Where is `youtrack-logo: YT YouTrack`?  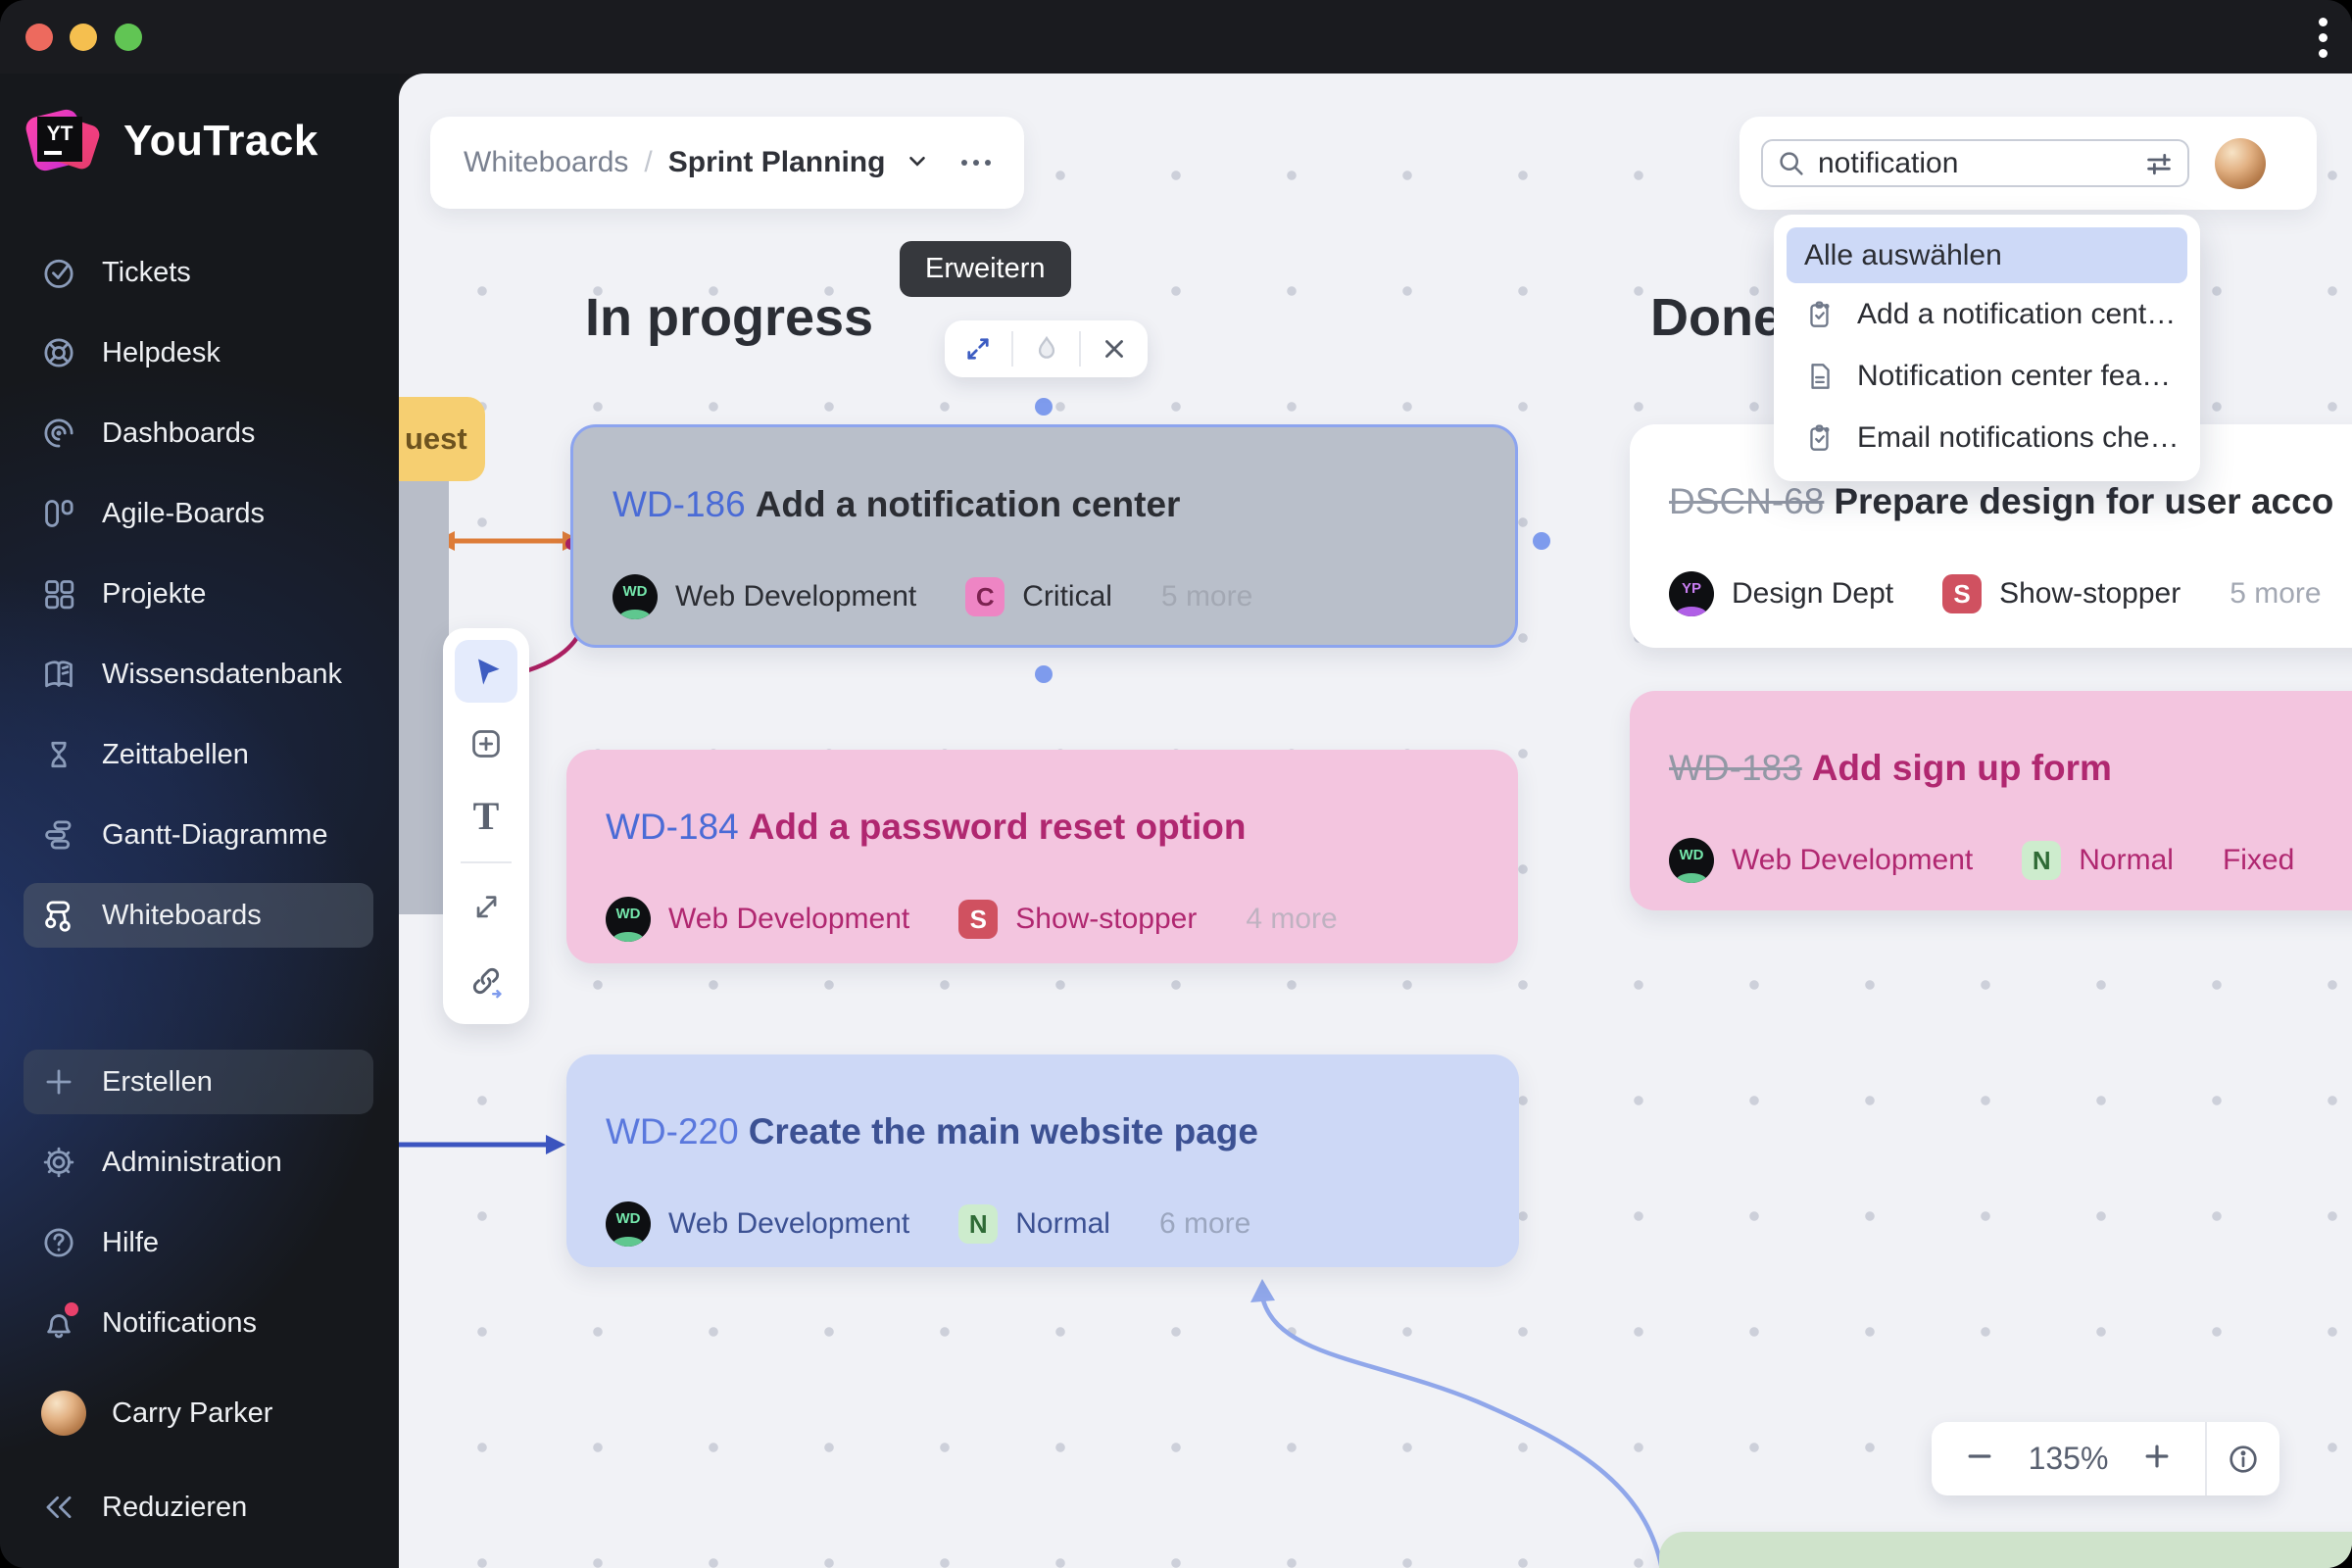 youtrack-logo: YT YouTrack is located at coordinates (171, 141).